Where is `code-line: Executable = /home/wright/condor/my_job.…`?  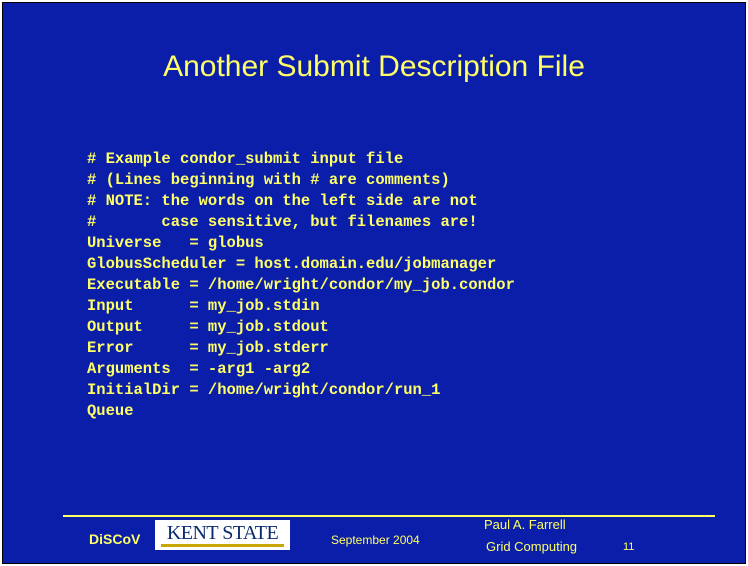 code-line: Executable = /home/wright/condor/my_job.… is located at coordinates (301, 285).